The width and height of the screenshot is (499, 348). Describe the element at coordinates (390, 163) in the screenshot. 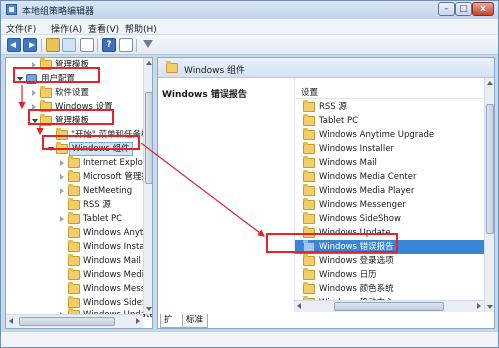

I see `list-item: Windows Mail` at that location.